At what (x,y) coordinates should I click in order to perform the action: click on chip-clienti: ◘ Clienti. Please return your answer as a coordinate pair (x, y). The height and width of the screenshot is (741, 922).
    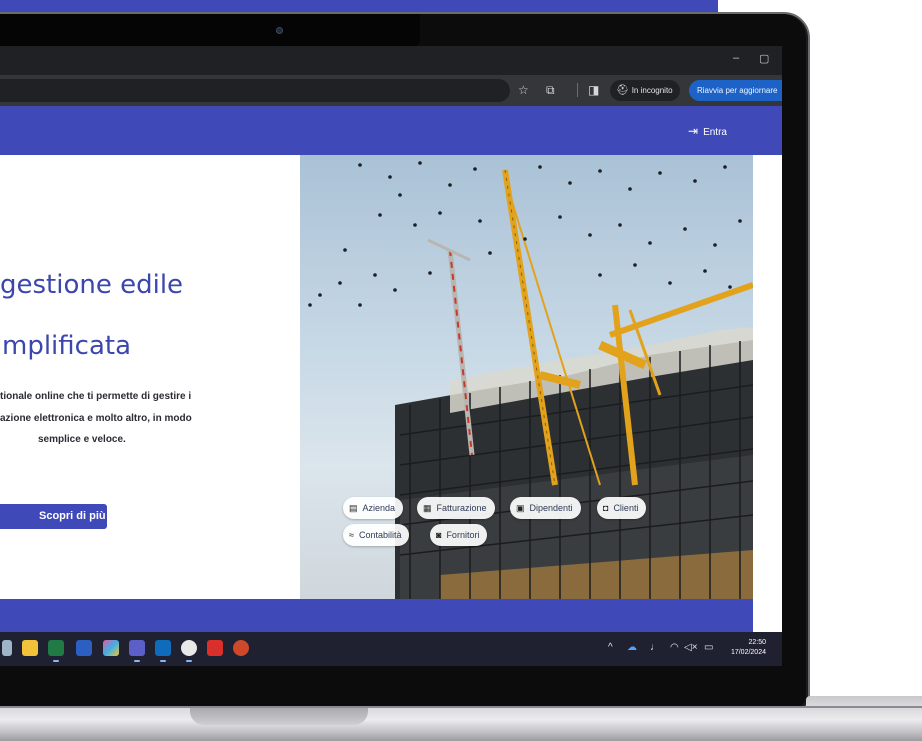
    Looking at the image, I should click on (622, 508).